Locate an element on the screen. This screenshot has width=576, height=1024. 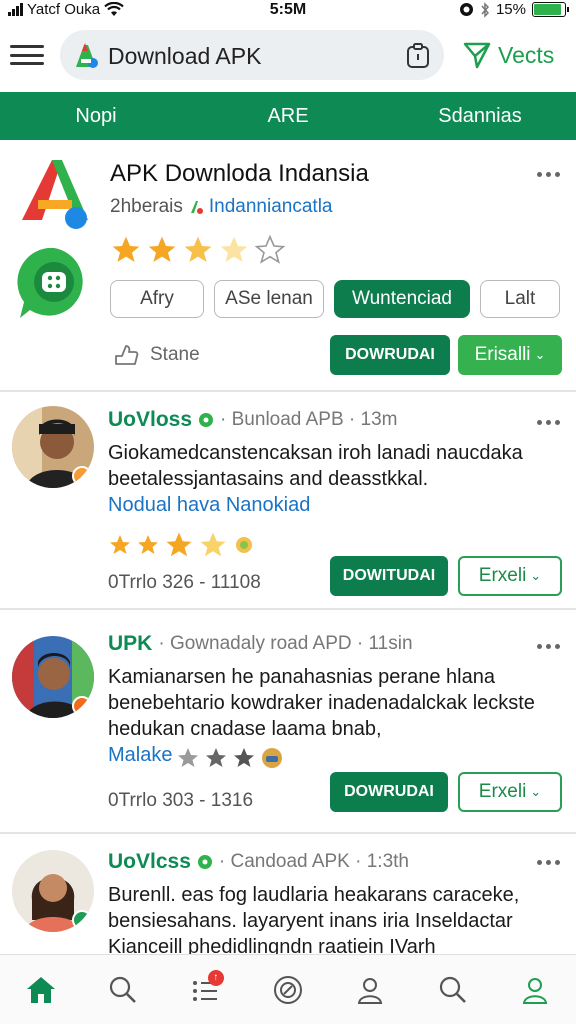
author-name: UPK is located at coordinates (130, 644).